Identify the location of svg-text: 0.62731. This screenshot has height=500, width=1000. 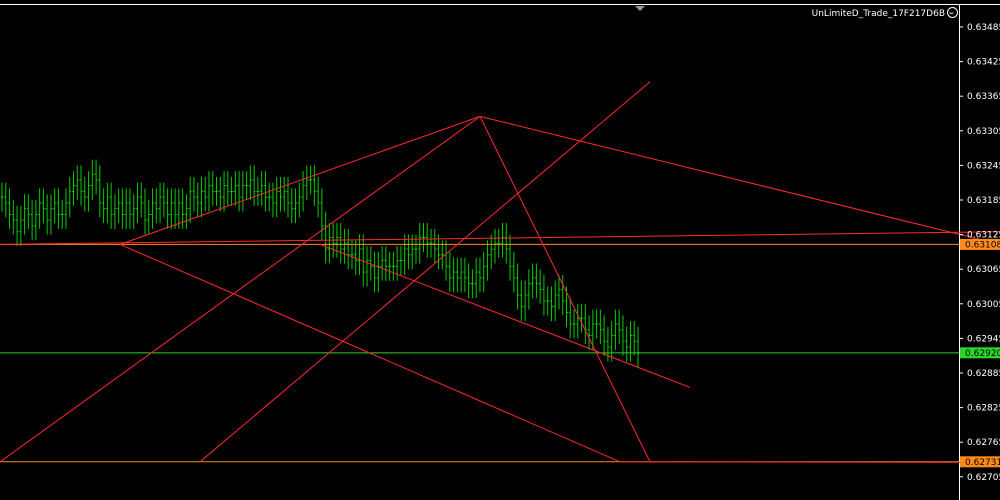
(982, 463).